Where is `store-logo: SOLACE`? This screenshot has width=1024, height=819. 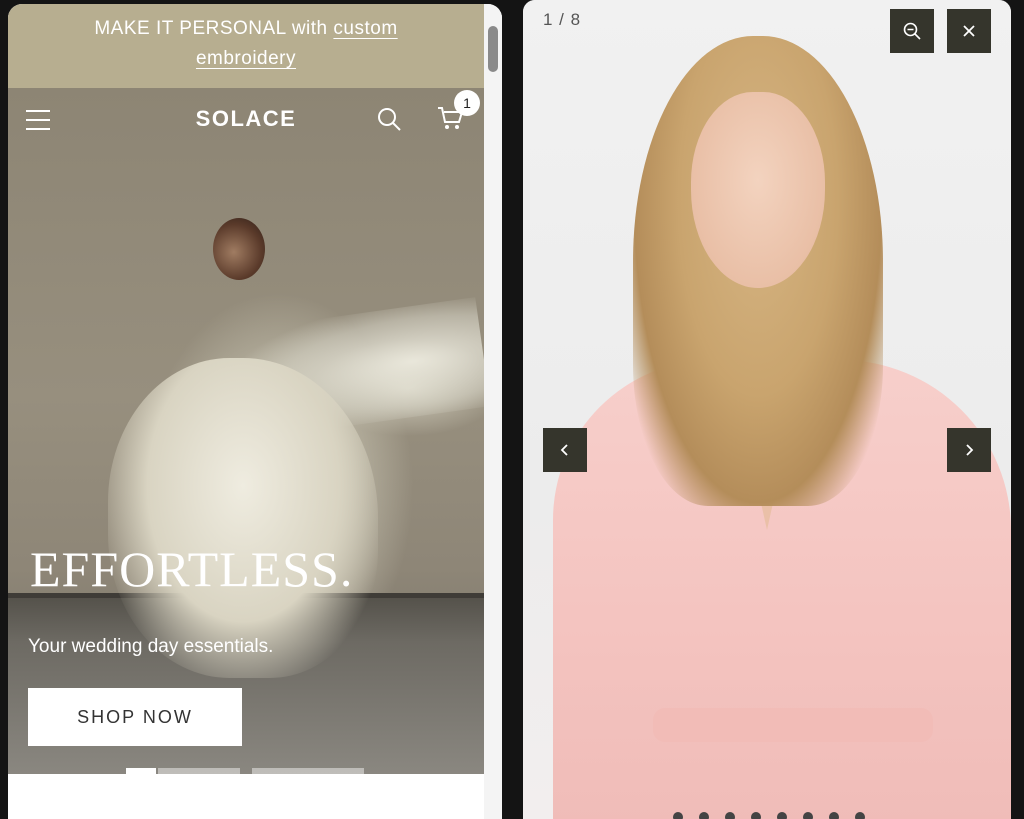 store-logo: SOLACE is located at coordinates (246, 119).